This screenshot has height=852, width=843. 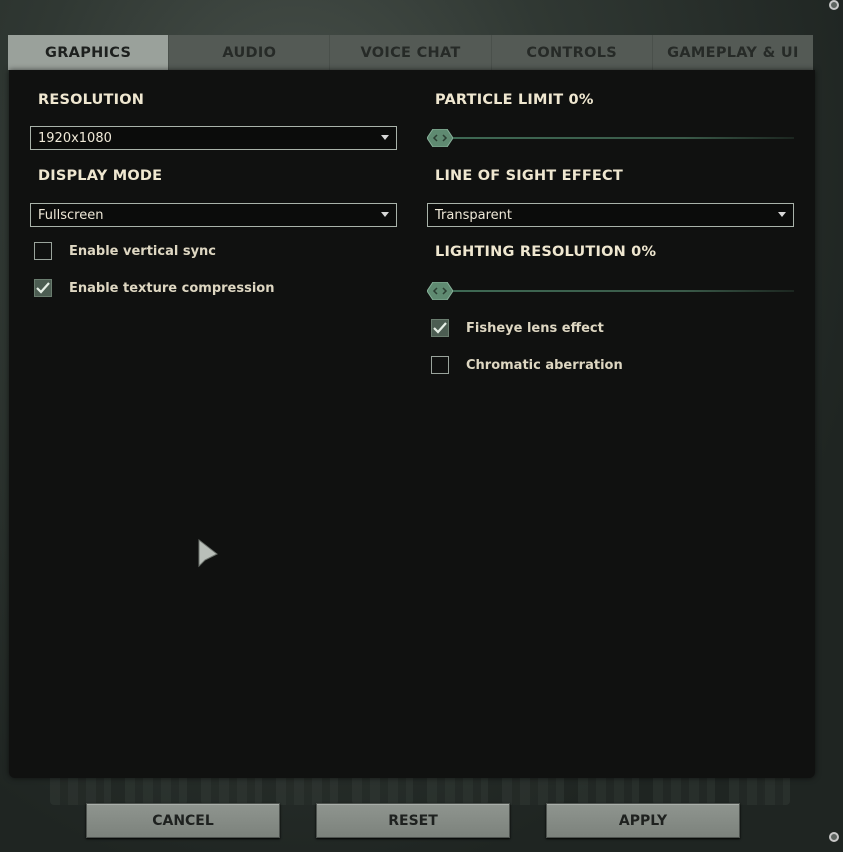 I want to click on fisheye-checkbox-row: Fisheye lens effect, so click(x=517, y=328).